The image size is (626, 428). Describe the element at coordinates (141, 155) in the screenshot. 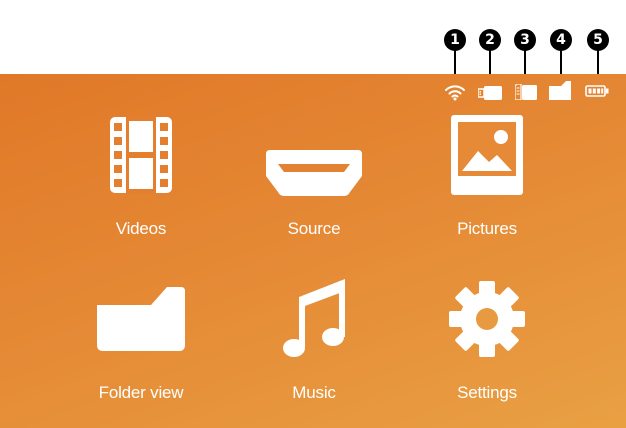

I see `film-icon` at that location.